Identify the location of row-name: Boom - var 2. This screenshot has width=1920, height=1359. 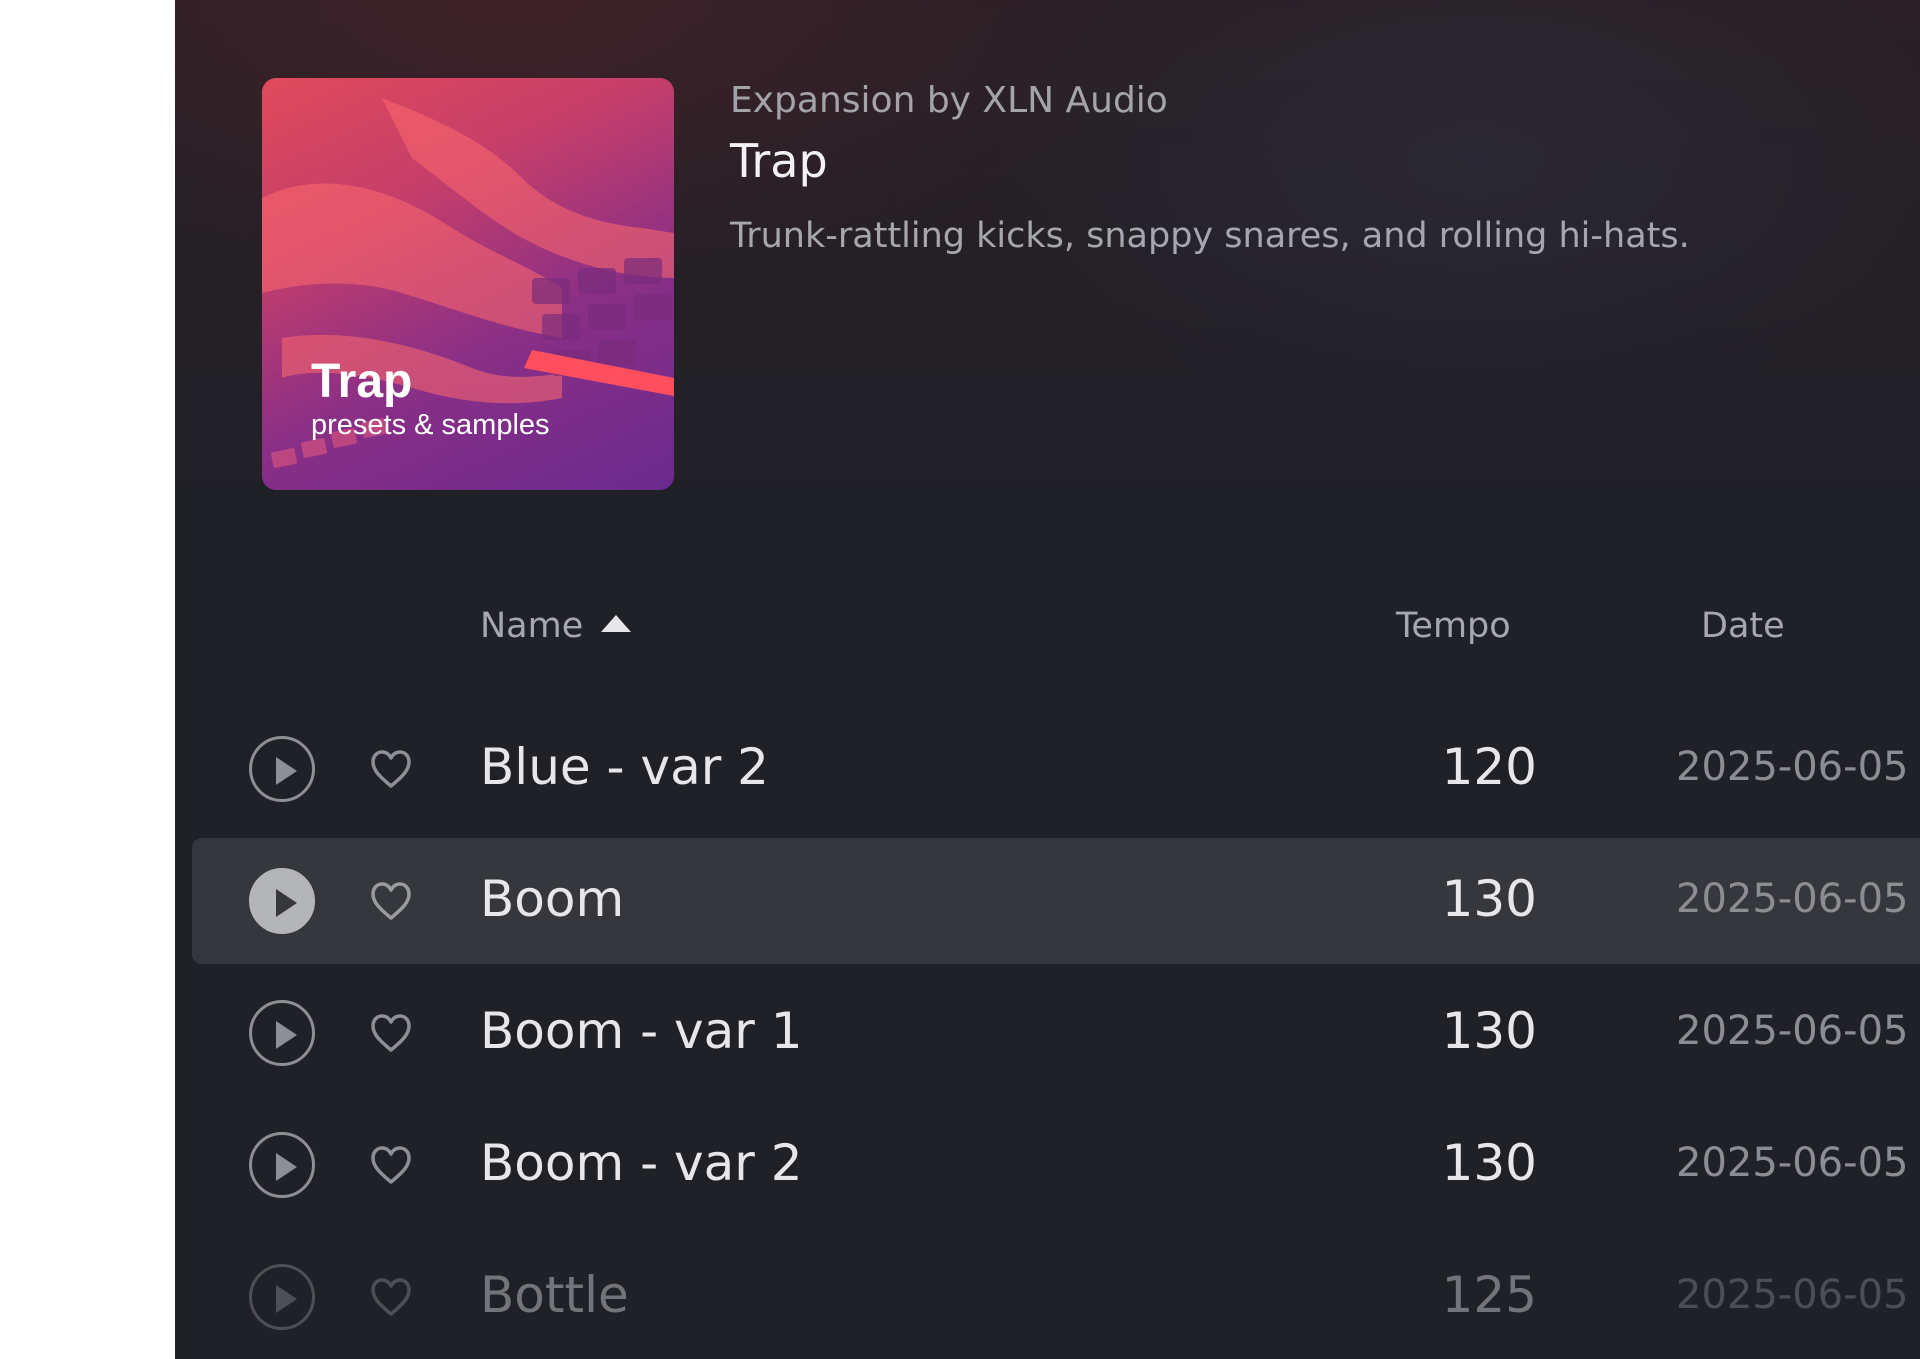
(641, 1163).